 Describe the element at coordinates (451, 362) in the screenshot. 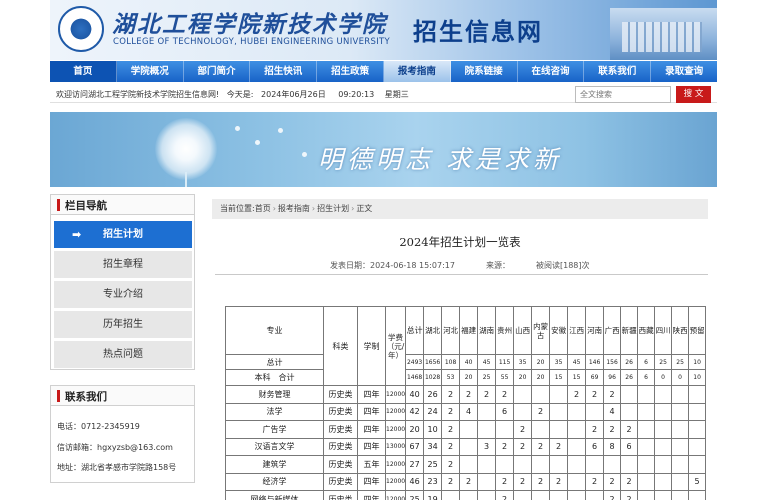

I see `total-cell: 108` at that location.